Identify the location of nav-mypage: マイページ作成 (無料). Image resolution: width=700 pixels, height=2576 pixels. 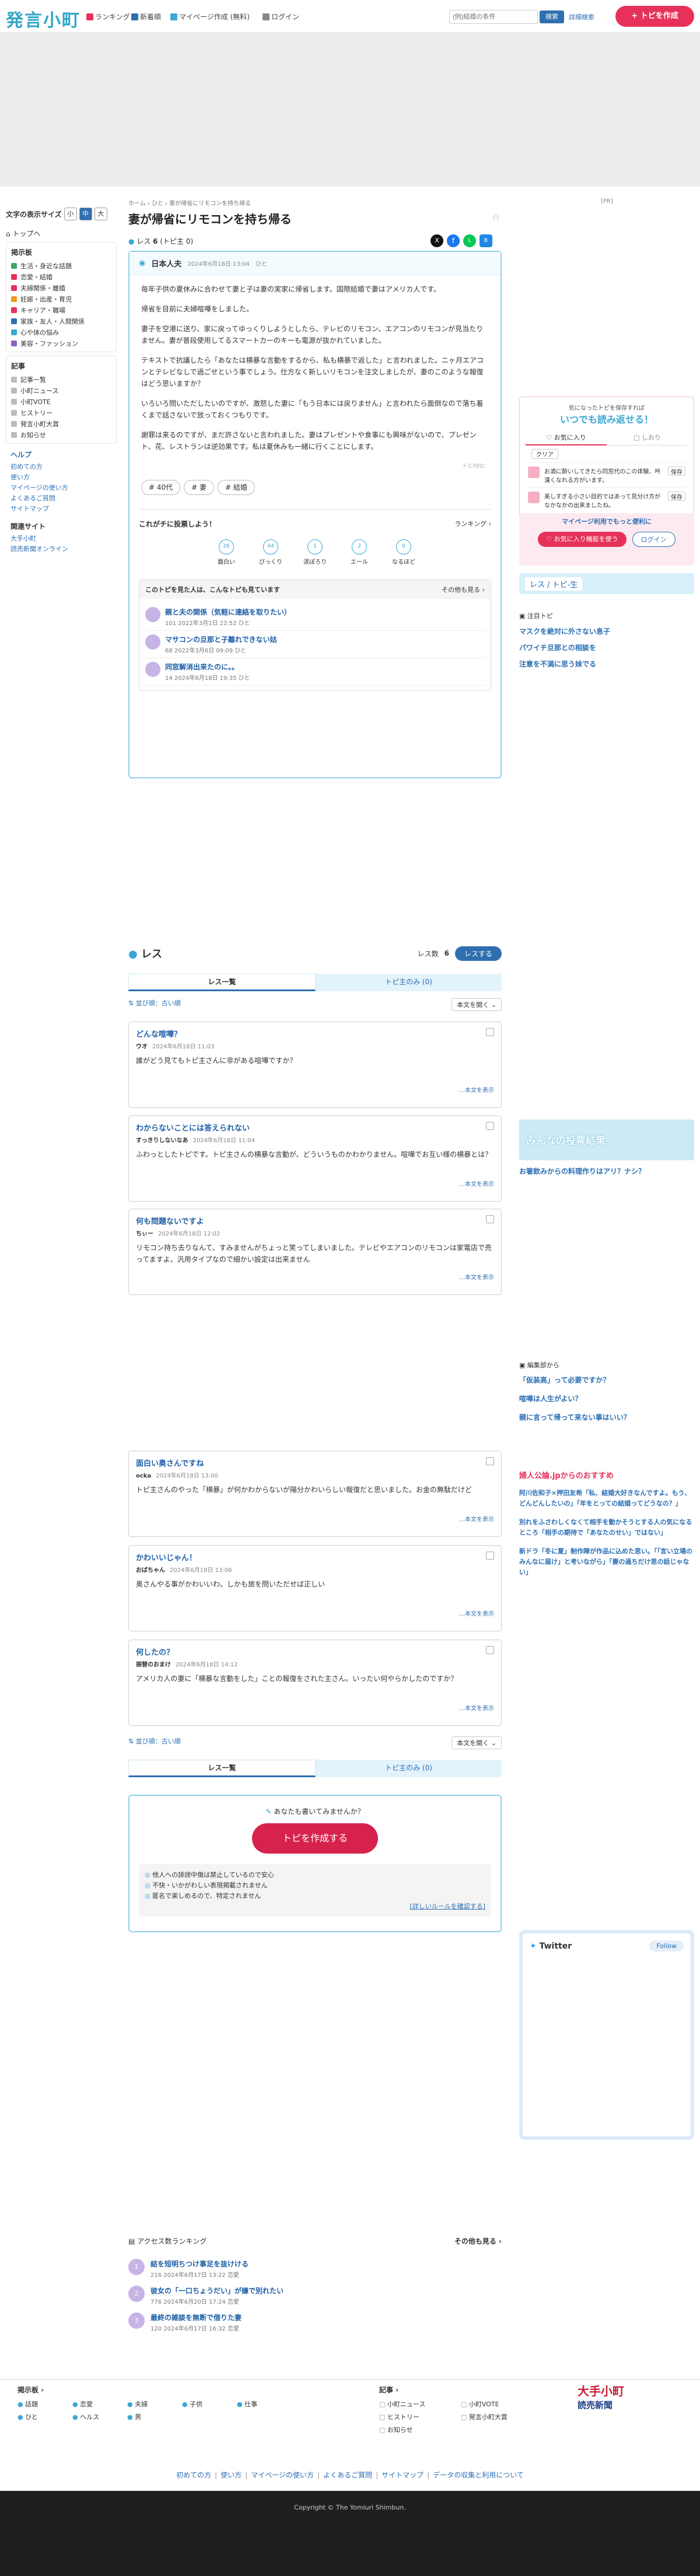
(210, 17).